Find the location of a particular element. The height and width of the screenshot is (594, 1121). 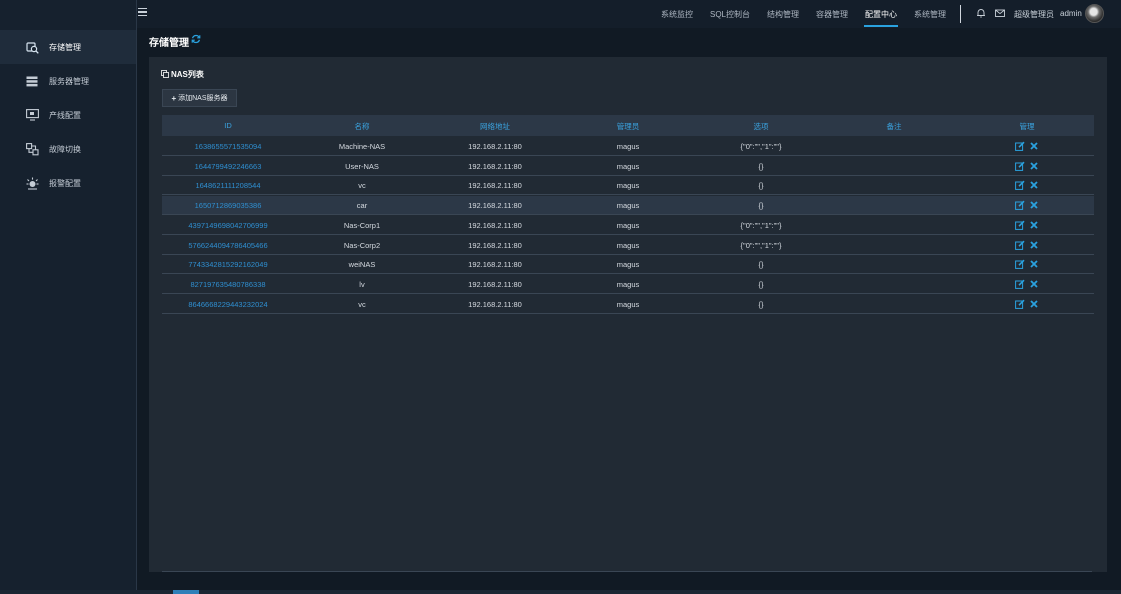

nav-config-center: 配置中心 is located at coordinates (881, 14).